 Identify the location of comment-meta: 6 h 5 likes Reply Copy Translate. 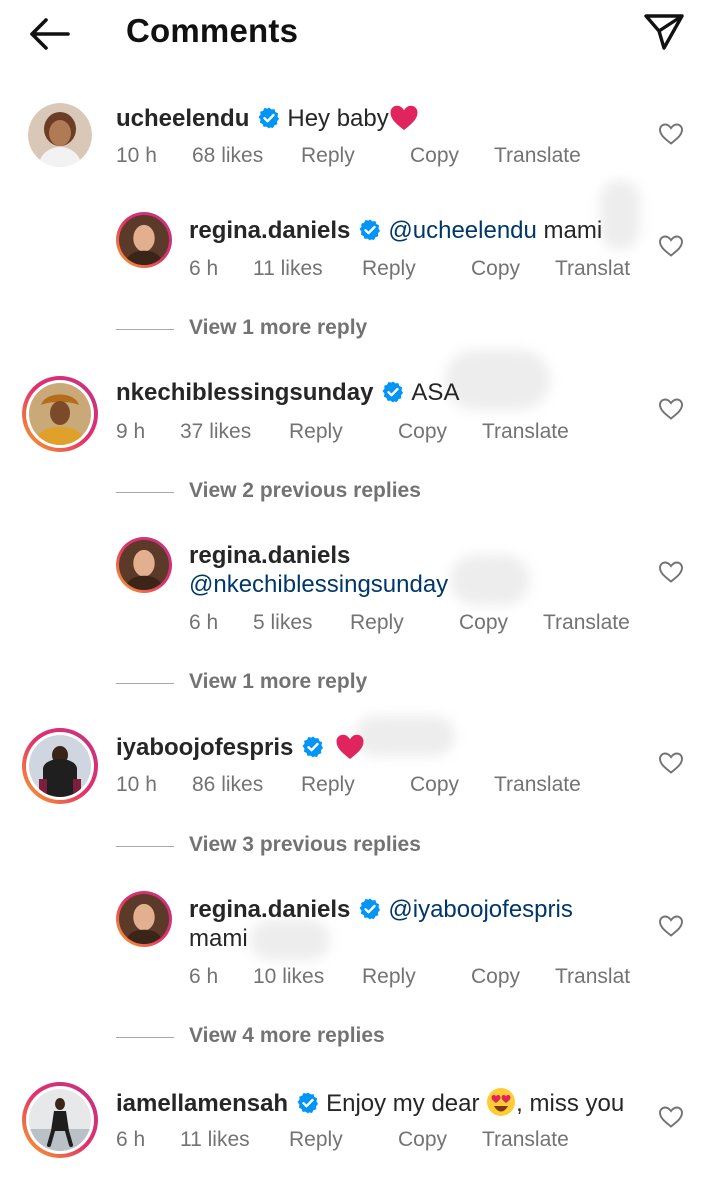
(419, 624).